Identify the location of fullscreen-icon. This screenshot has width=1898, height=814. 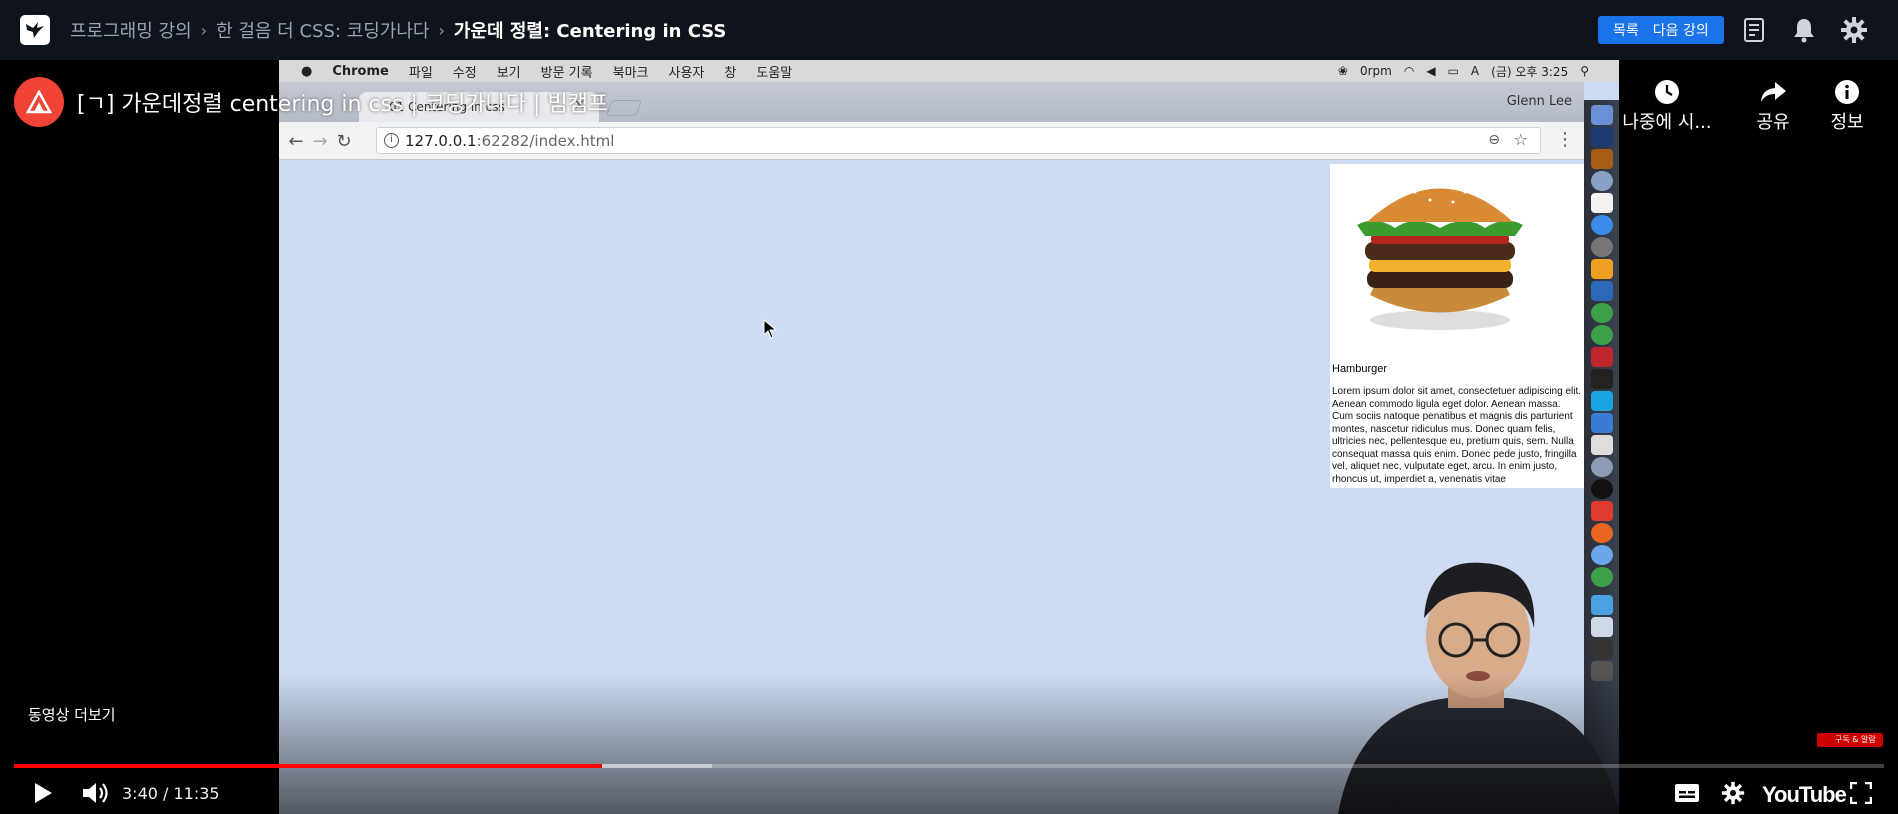
(1861, 793).